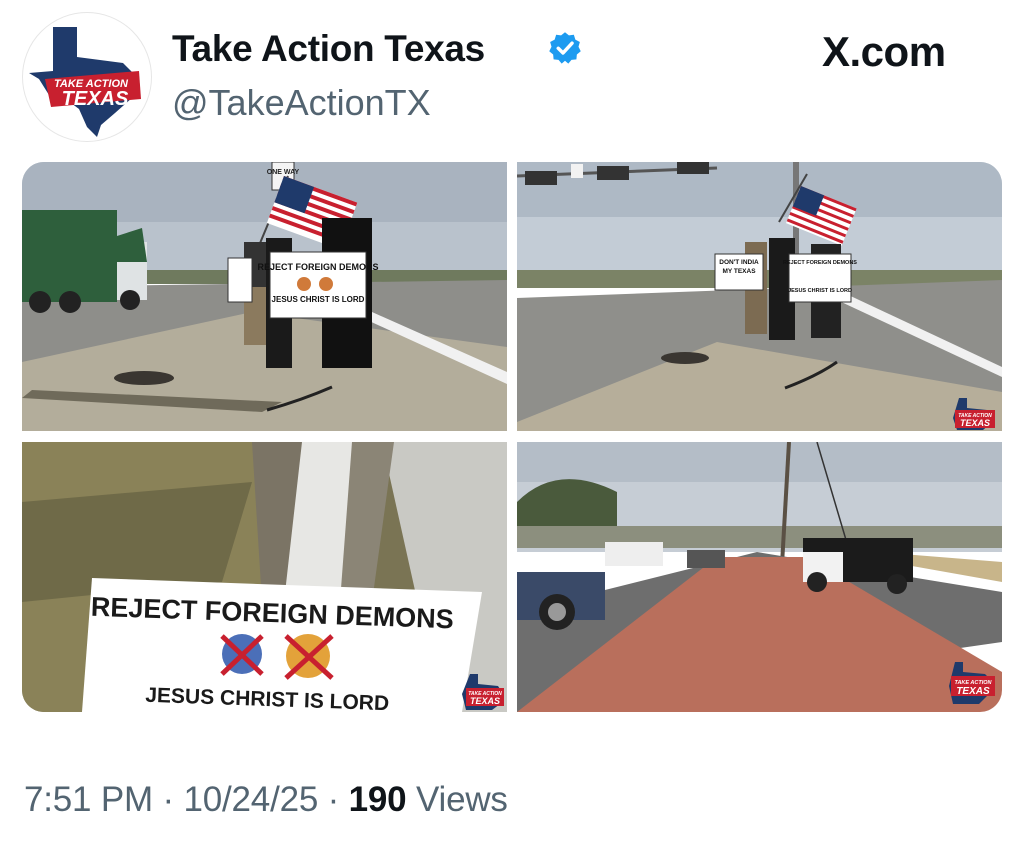 The width and height of the screenshot is (1024, 861). Describe the element at coordinates (317, 267) in the screenshot. I see `sign-text-1: REJECT FOREIGN DEMONS` at that location.